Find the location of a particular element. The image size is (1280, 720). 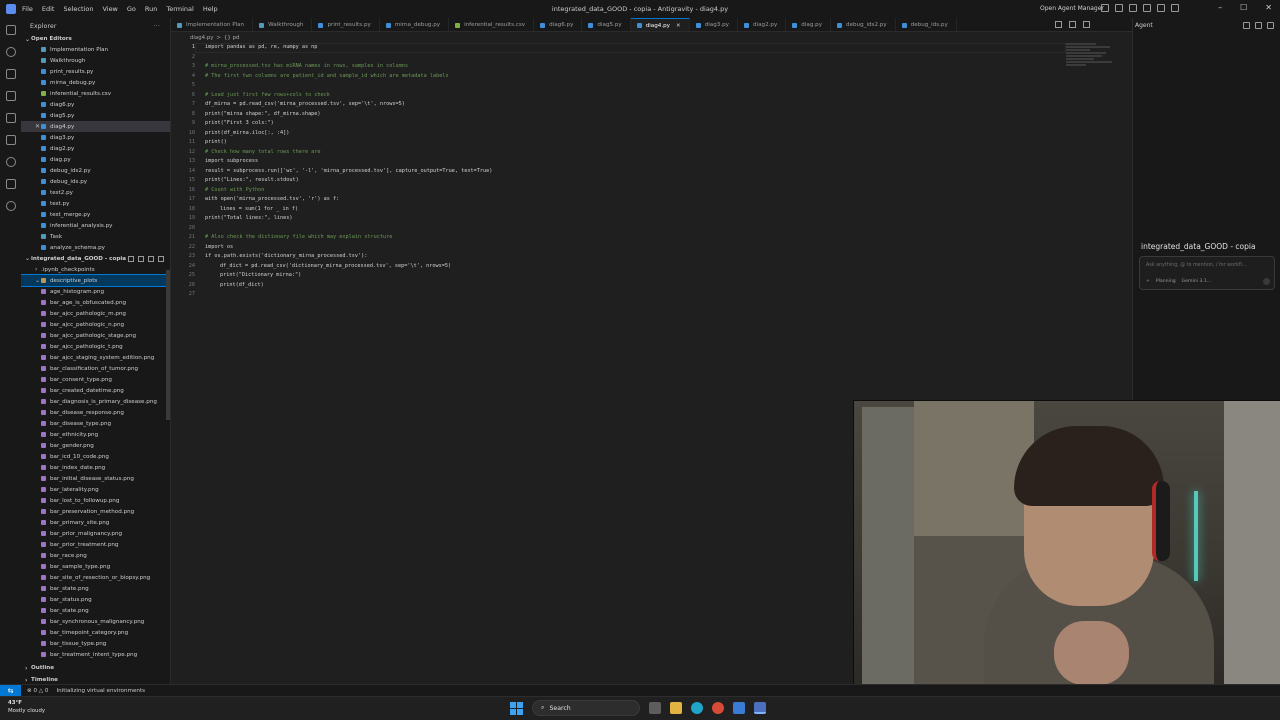

code-line: print(df_dict) is located at coordinates (348, 286).